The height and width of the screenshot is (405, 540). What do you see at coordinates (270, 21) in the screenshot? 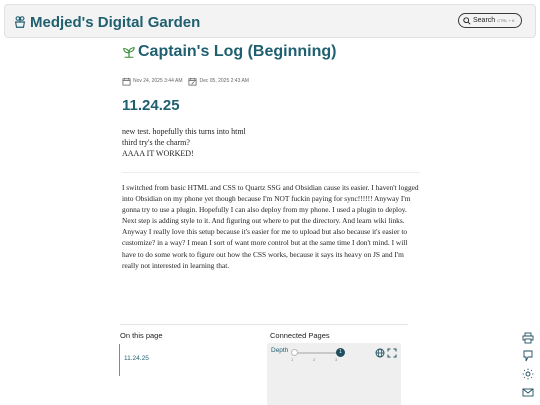
I see `header-bar: Medjed's Digital Garden Search CTRL + K` at bounding box center [270, 21].